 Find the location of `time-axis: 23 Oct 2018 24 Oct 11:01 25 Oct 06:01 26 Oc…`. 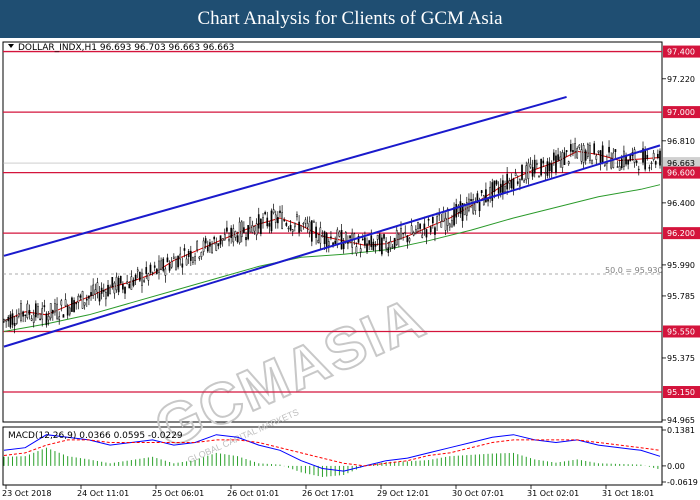

time-axis: 23 Oct 2018 24 Oct 11:01 25 Oct 06:01 26 Oc… is located at coordinates (328, 491).